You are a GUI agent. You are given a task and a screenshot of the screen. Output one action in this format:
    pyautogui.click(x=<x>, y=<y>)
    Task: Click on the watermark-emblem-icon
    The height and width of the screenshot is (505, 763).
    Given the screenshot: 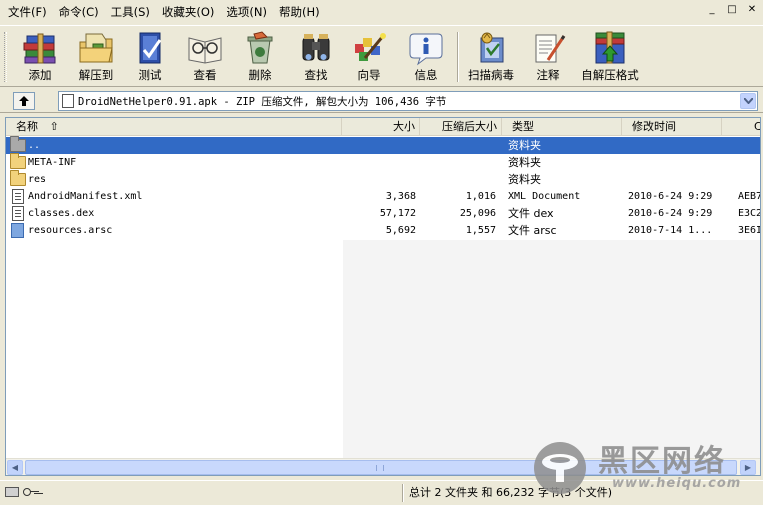 What is the action you would take?
    pyautogui.click(x=560, y=468)
    